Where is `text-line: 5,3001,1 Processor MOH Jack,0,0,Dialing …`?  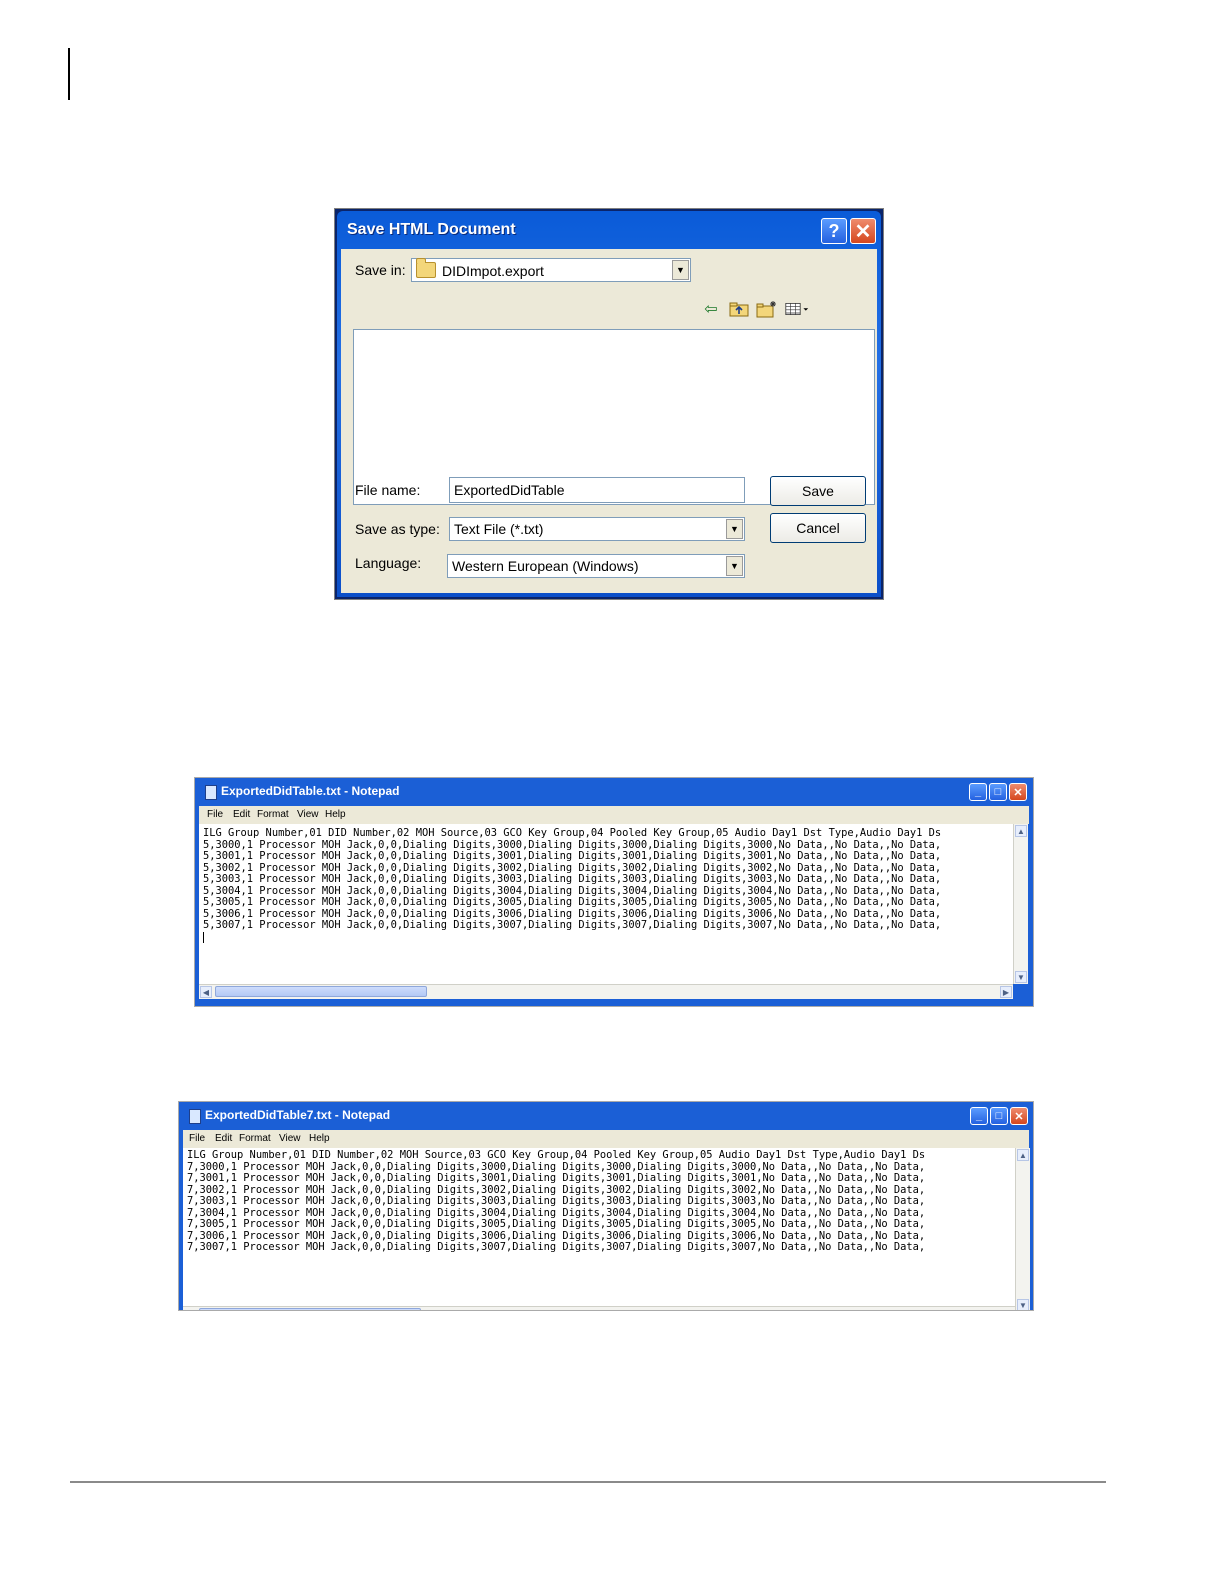
text-line: 5,3001,1 Processor MOH Jack,0,0,Dialing … is located at coordinates (572, 856).